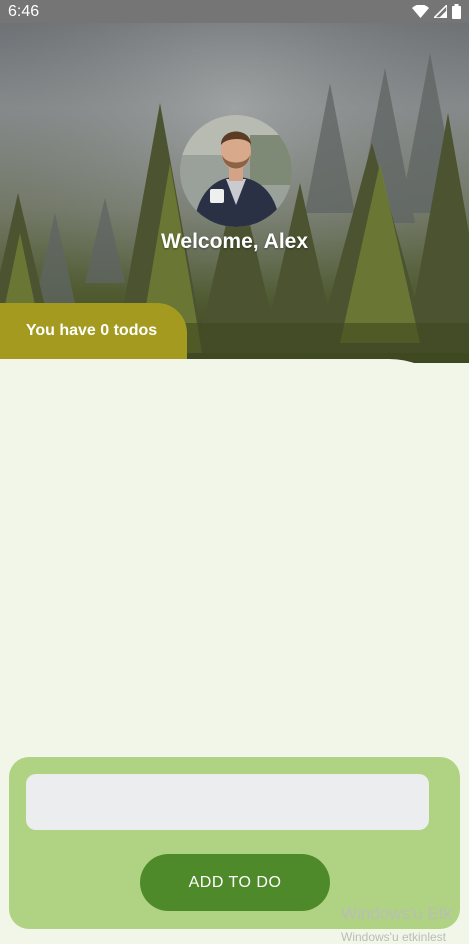  What do you see at coordinates (456, 11) in the screenshot?
I see `battery-icon` at bounding box center [456, 11].